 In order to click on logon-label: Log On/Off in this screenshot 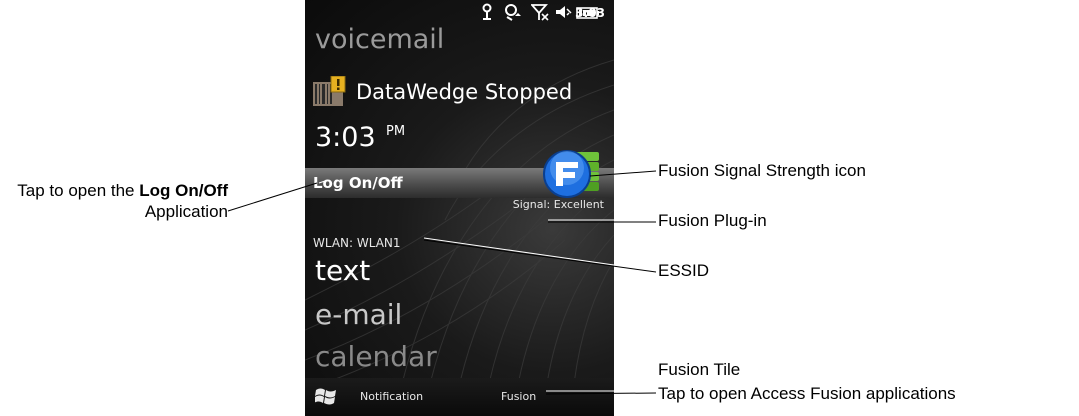, I will do `click(358, 183)`.